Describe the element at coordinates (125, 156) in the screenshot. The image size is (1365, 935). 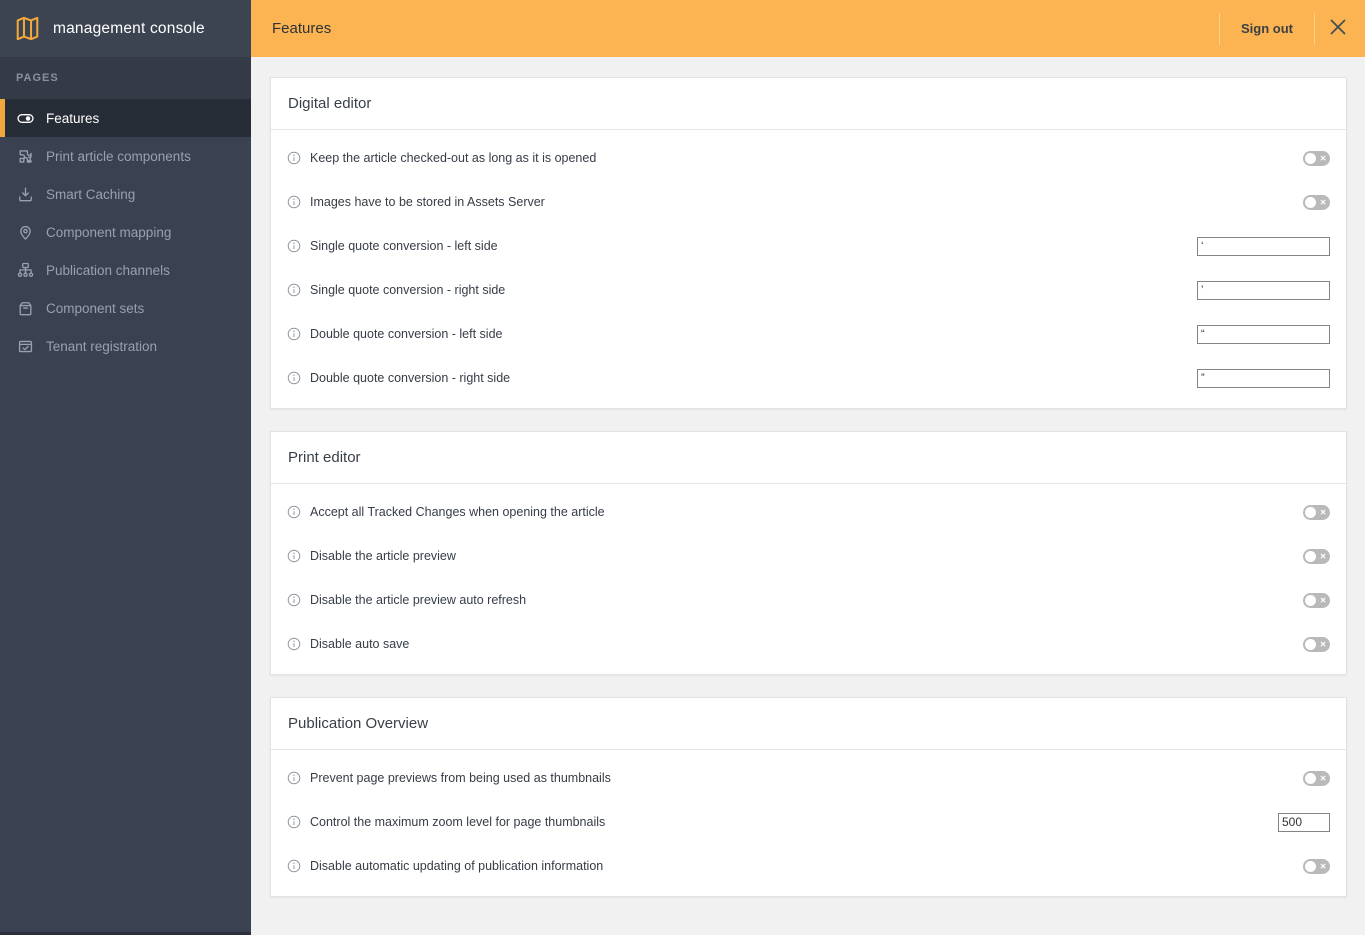
I see `sidebar-item-print-article-components: Print article components` at that location.